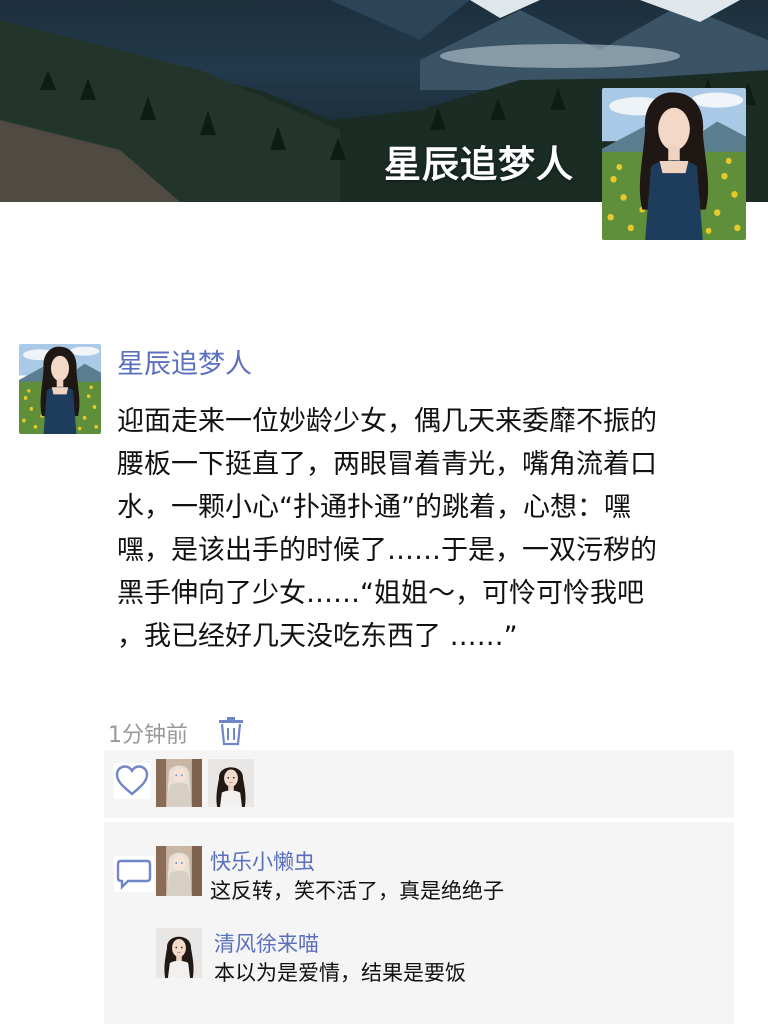 The image size is (768, 1024). I want to click on post-text-line: ，我已经好几天没吃东西了 ……”, so click(317, 636).